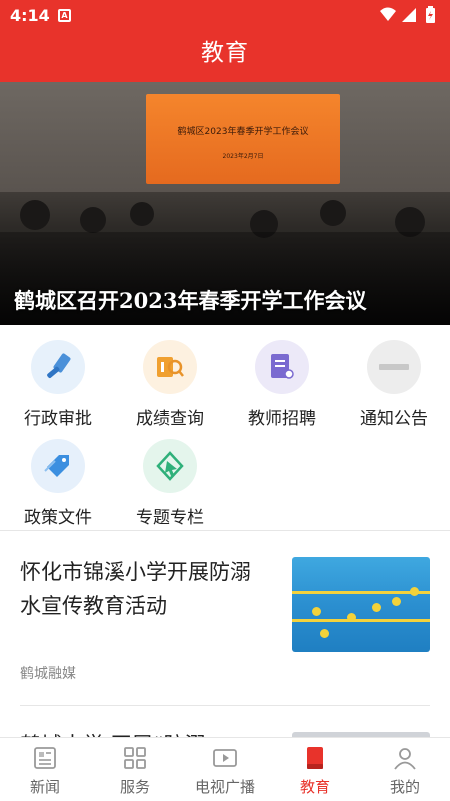 This screenshot has width=450, height=801. What do you see at coordinates (190, 300) in the screenshot?
I see `banner-caption: 鹤城区召开2023年春季开学工作会议` at bounding box center [190, 300].